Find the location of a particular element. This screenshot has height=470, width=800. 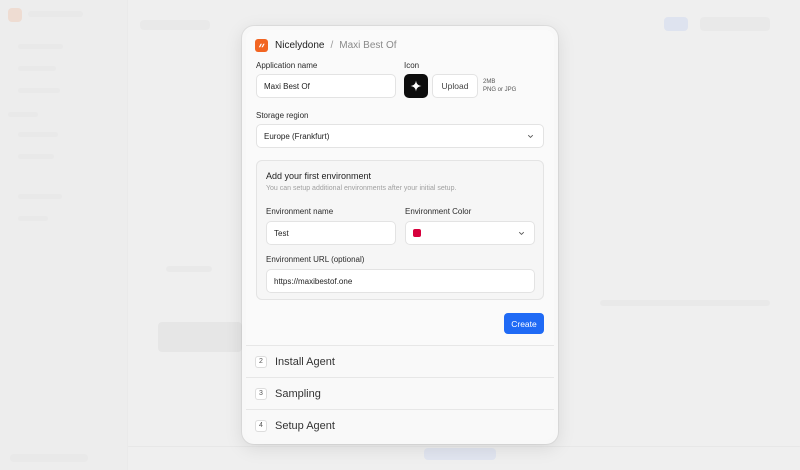

step-label: Install Agent is located at coordinates (305, 361).